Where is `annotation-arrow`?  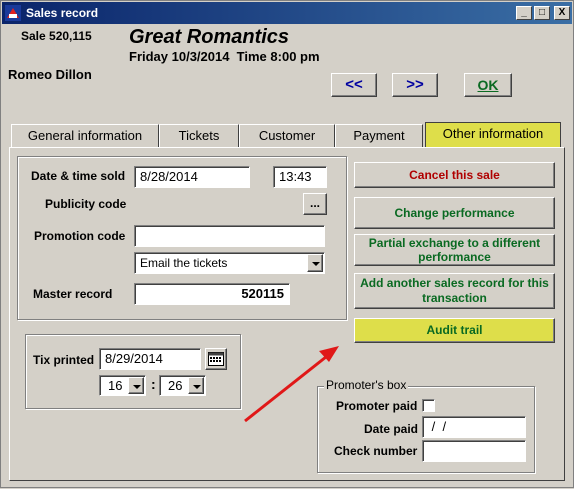 annotation-arrow is located at coordinates (291, 384).